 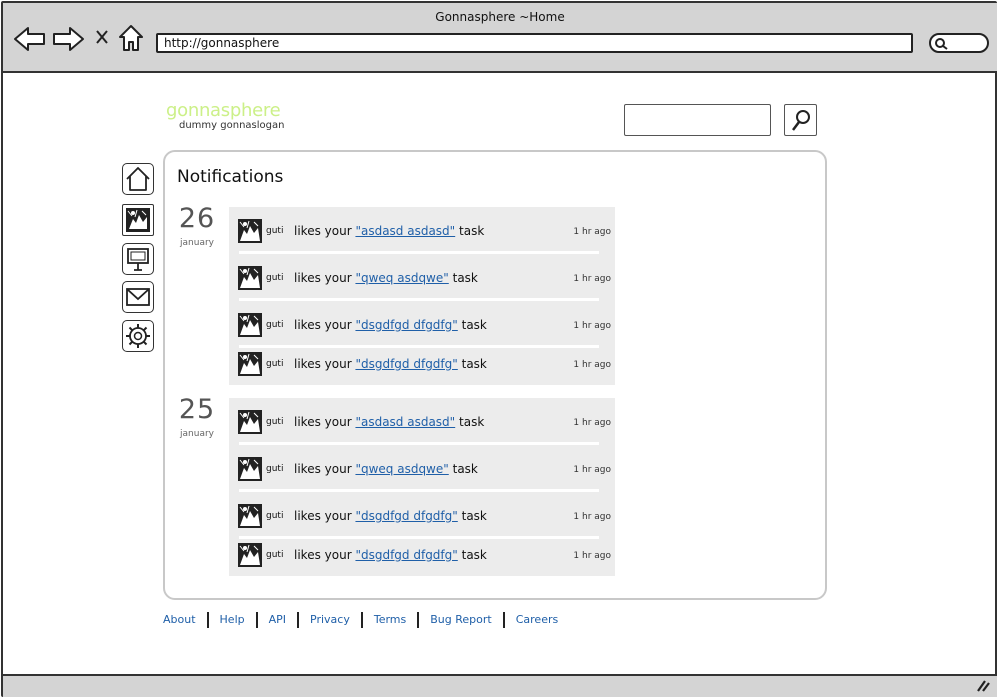 I want to click on magnifier-icon, so click(x=800, y=120).